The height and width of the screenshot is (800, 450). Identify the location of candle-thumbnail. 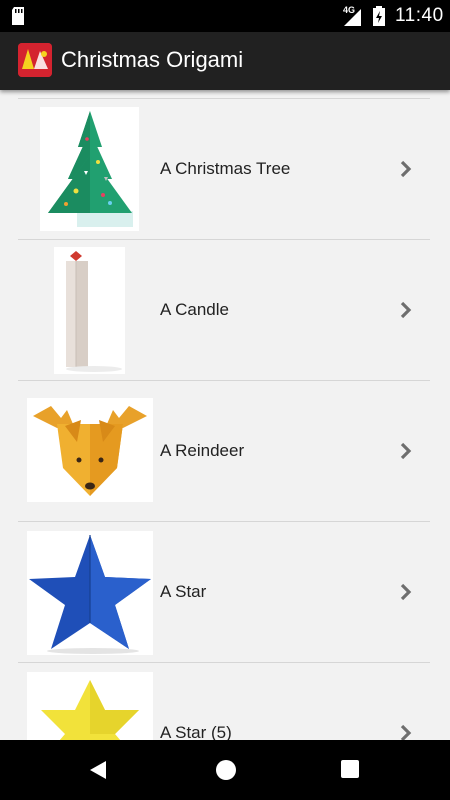
(89, 310).